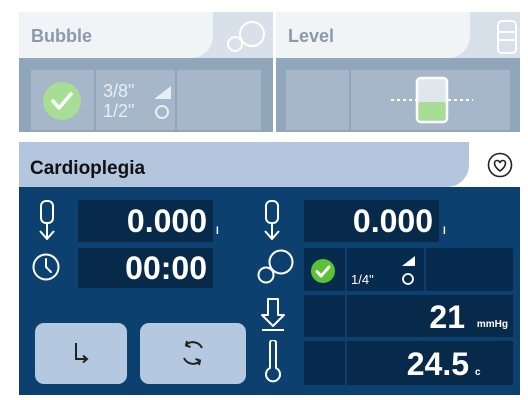 The image size is (528, 400). Describe the element at coordinates (444, 231) in the screenshot. I see `volume-right-unit: l` at that location.